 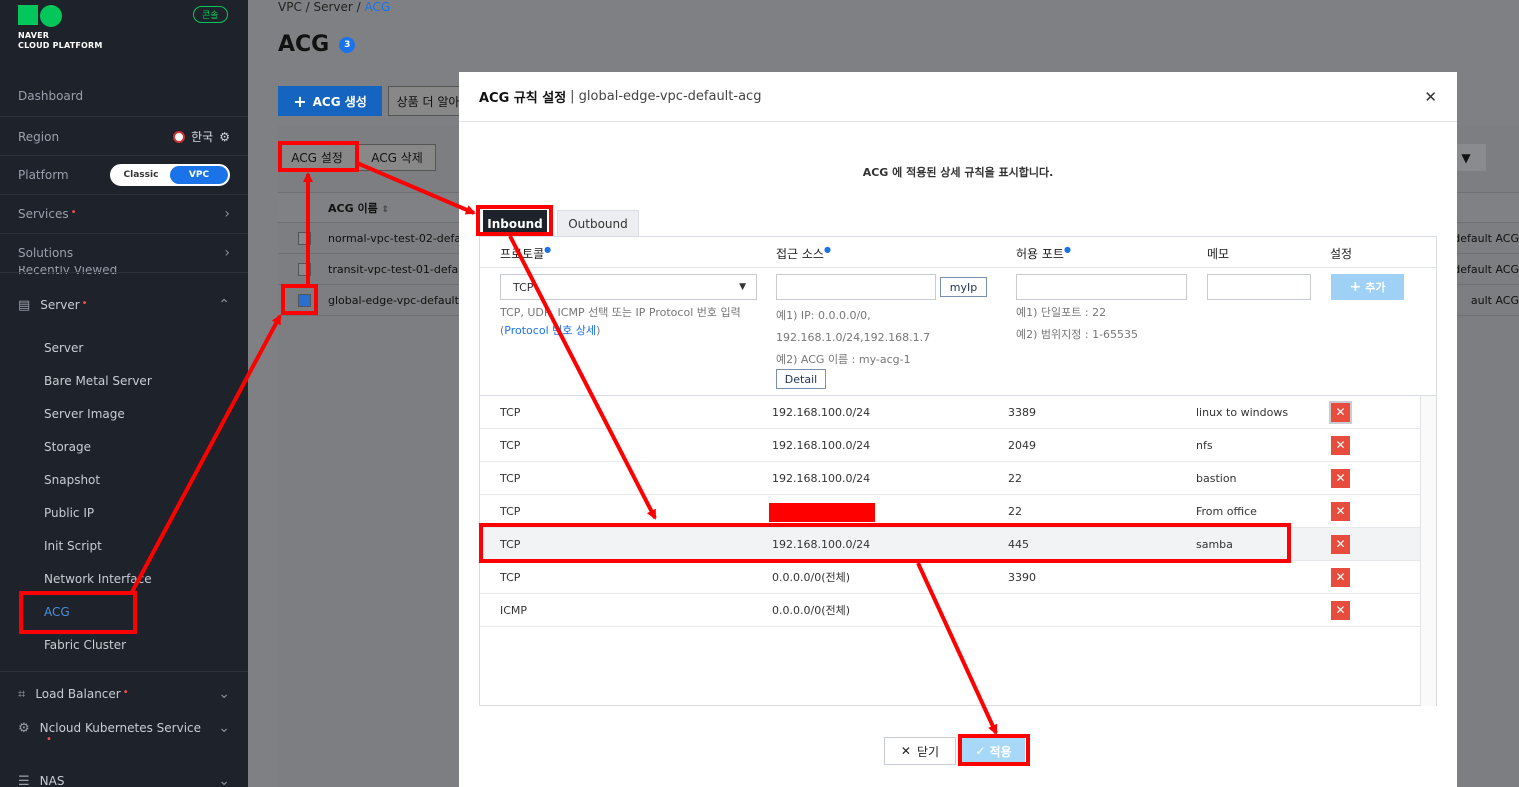 I want to click on sidebar-item-init-script: Init Script, so click(x=73, y=546).